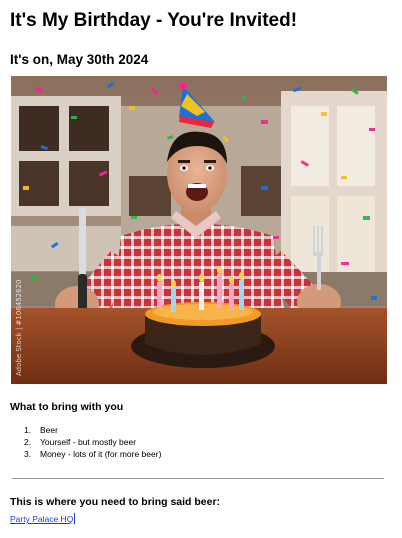  What do you see at coordinates (19, 328) in the screenshot?
I see `photo-watermark: Adobe Stock | #106452620` at bounding box center [19, 328].